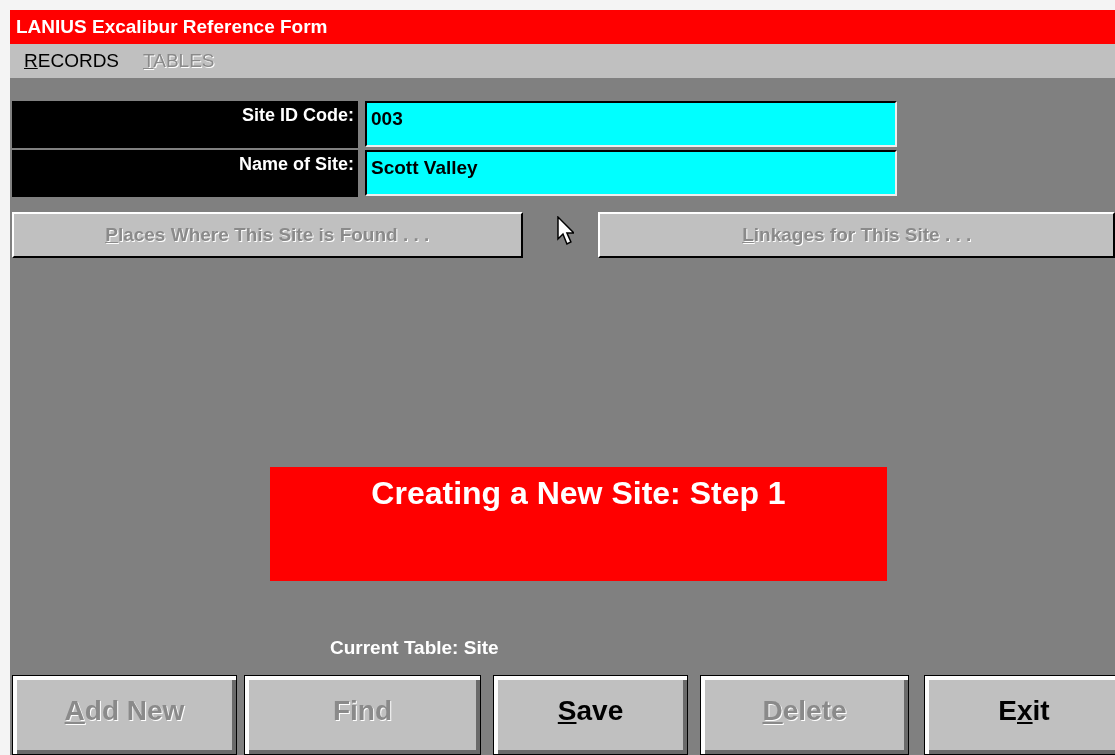 This screenshot has width=1115, height=755. Describe the element at coordinates (185, 173) in the screenshot. I see `field-label: Name of Site:` at that location.